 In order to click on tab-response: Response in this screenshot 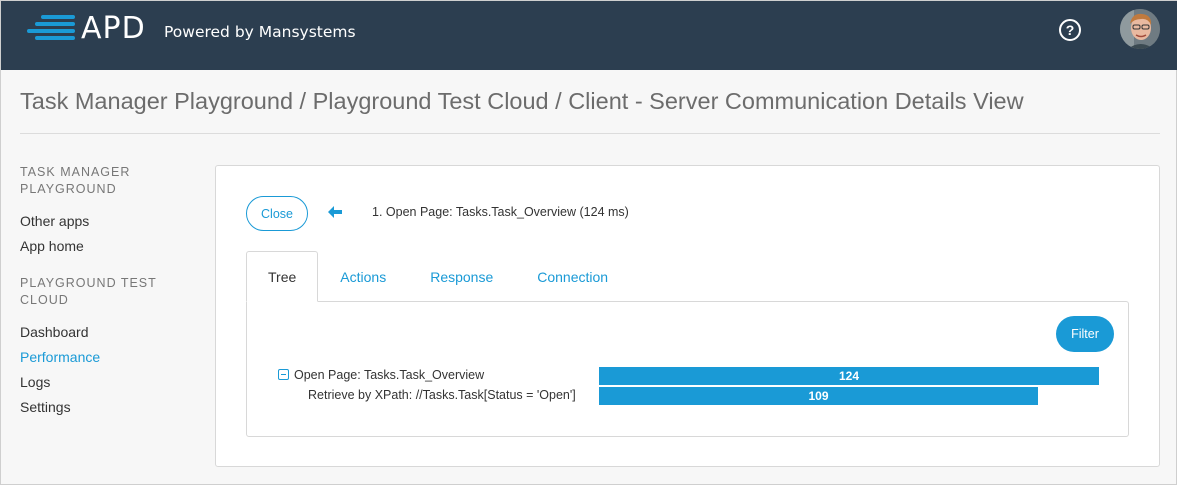, I will do `click(461, 276)`.